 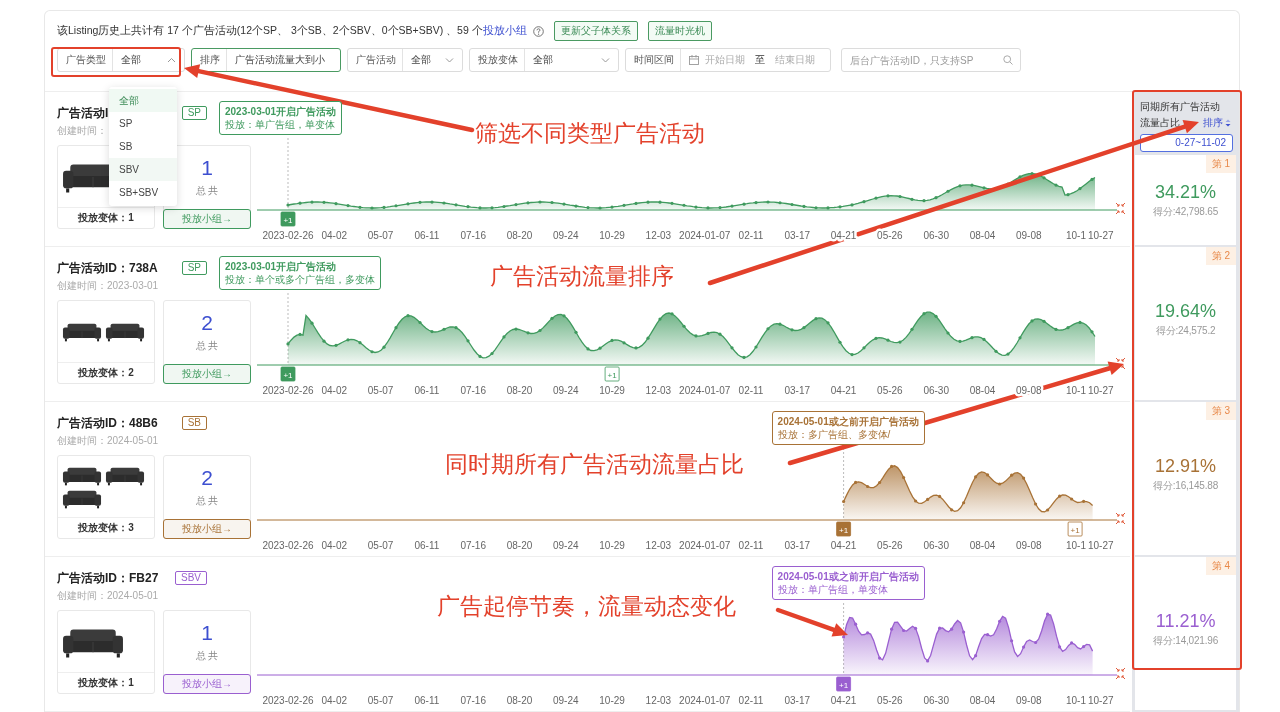 What do you see at coordinates (207, 633) in the screenshot?
I see `count-number: 1` at bounding box center [207, 633].